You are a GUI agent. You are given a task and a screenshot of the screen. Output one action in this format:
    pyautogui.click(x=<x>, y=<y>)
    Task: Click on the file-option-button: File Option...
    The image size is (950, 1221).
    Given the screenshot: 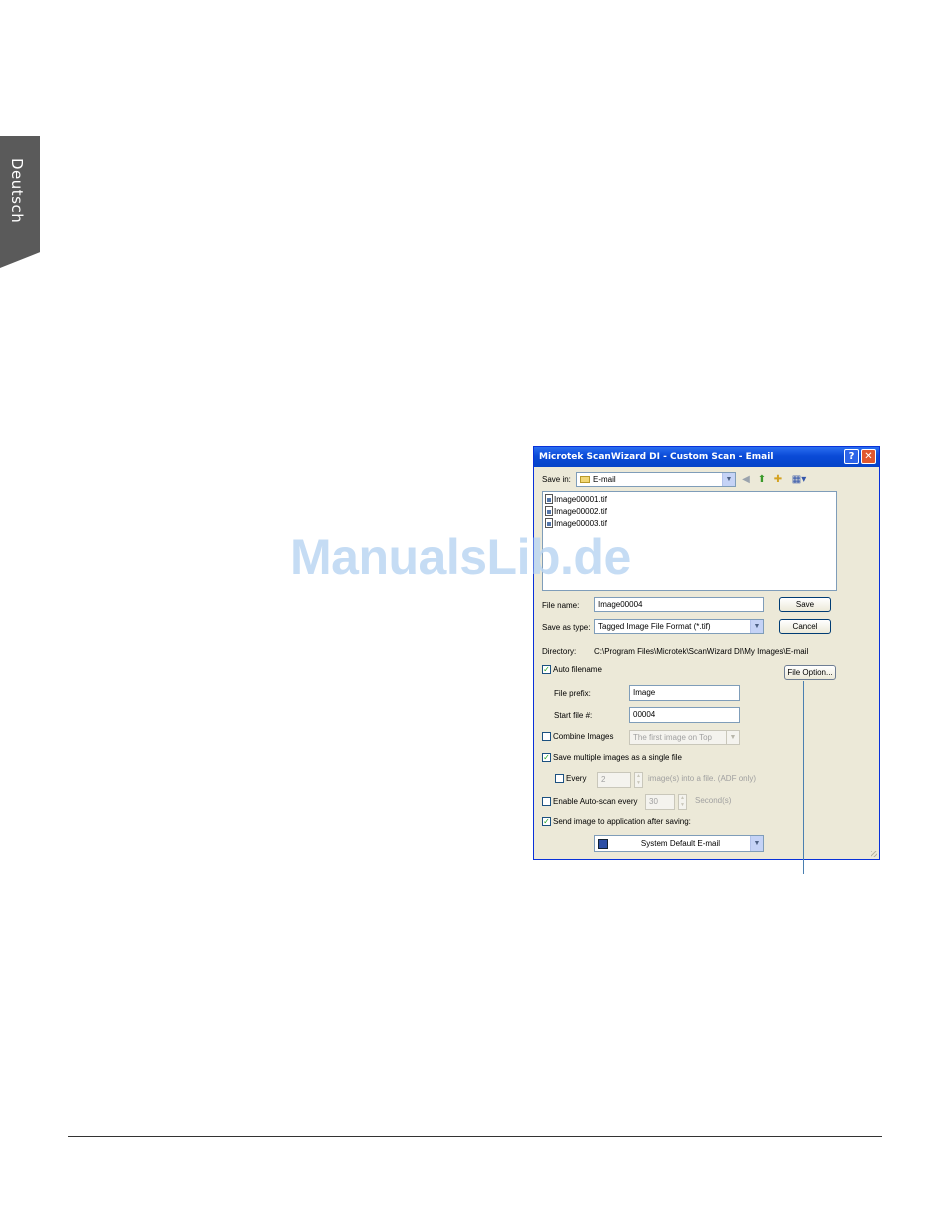 What is the action you would take?
    pyautogui.click(x=810, y=672)
    